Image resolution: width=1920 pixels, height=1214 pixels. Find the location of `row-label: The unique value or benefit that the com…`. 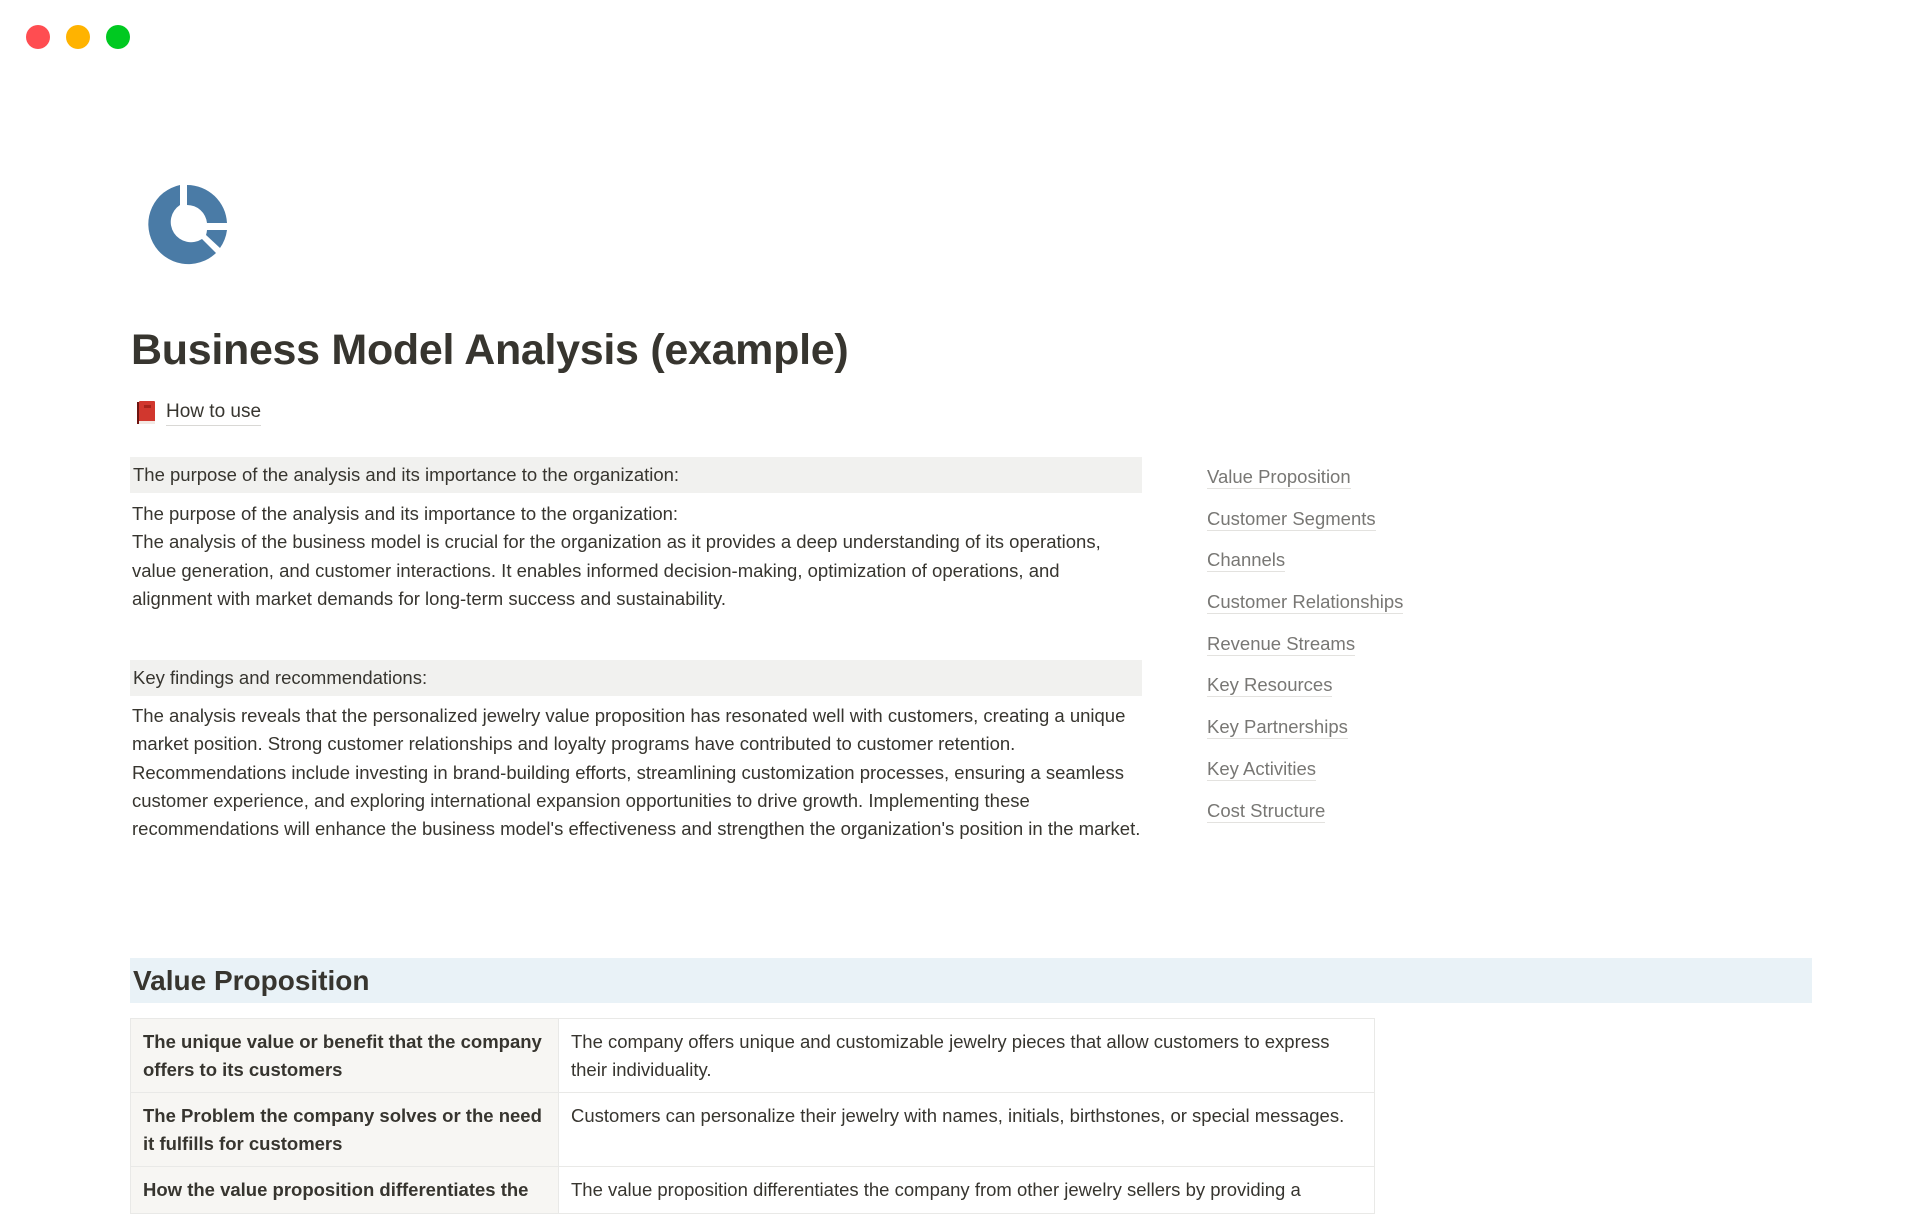

row-label: The unique value or benefit that the com… is located at coordinates (344, 1055).